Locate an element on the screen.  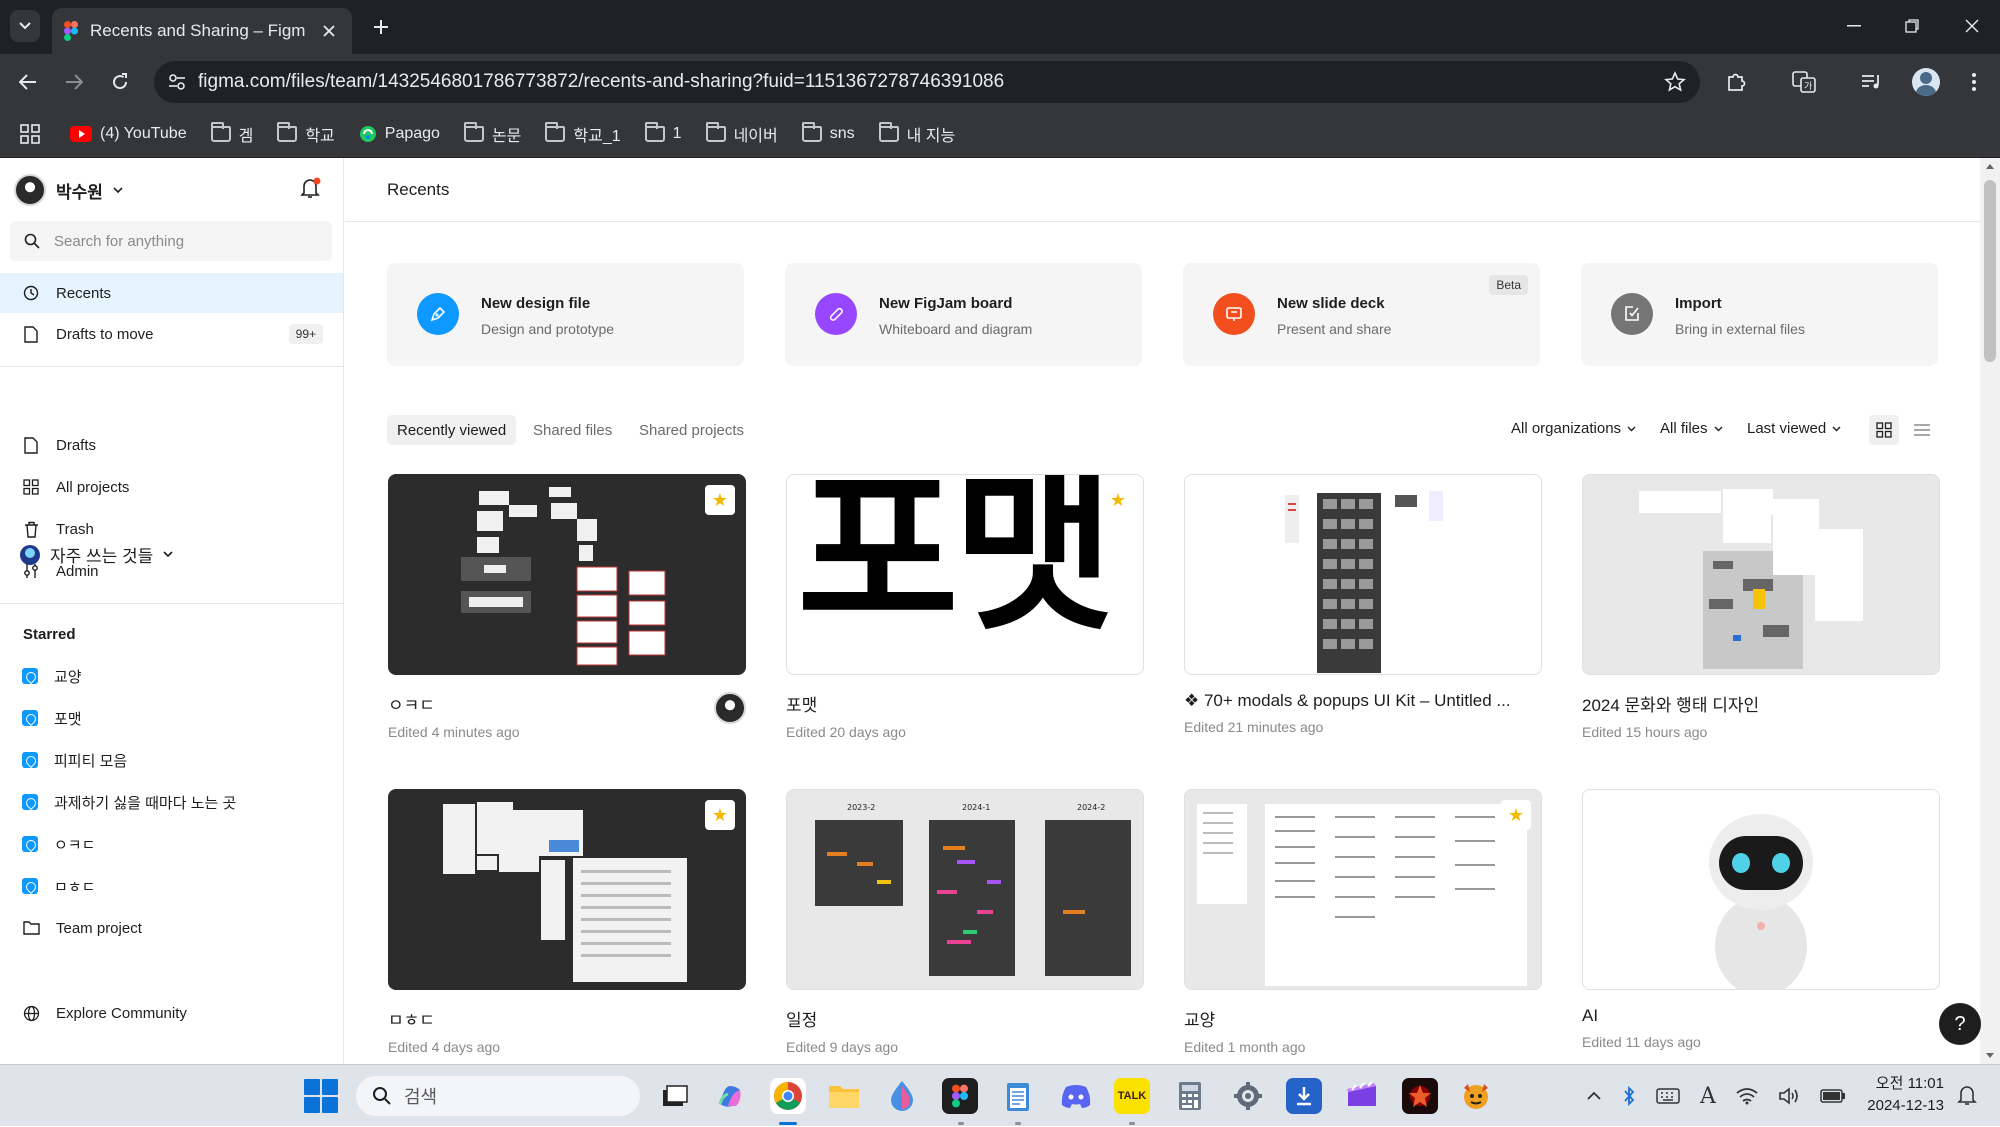
new-tab-button is located at coordinates (381, 27).